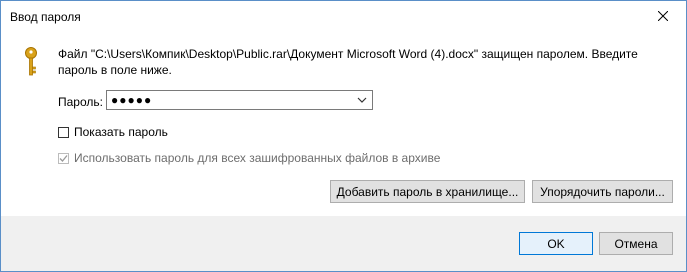 The width and height of the screenshot is (687, 272). I want to click on password-value: ●●●●●, so click(132, 100).